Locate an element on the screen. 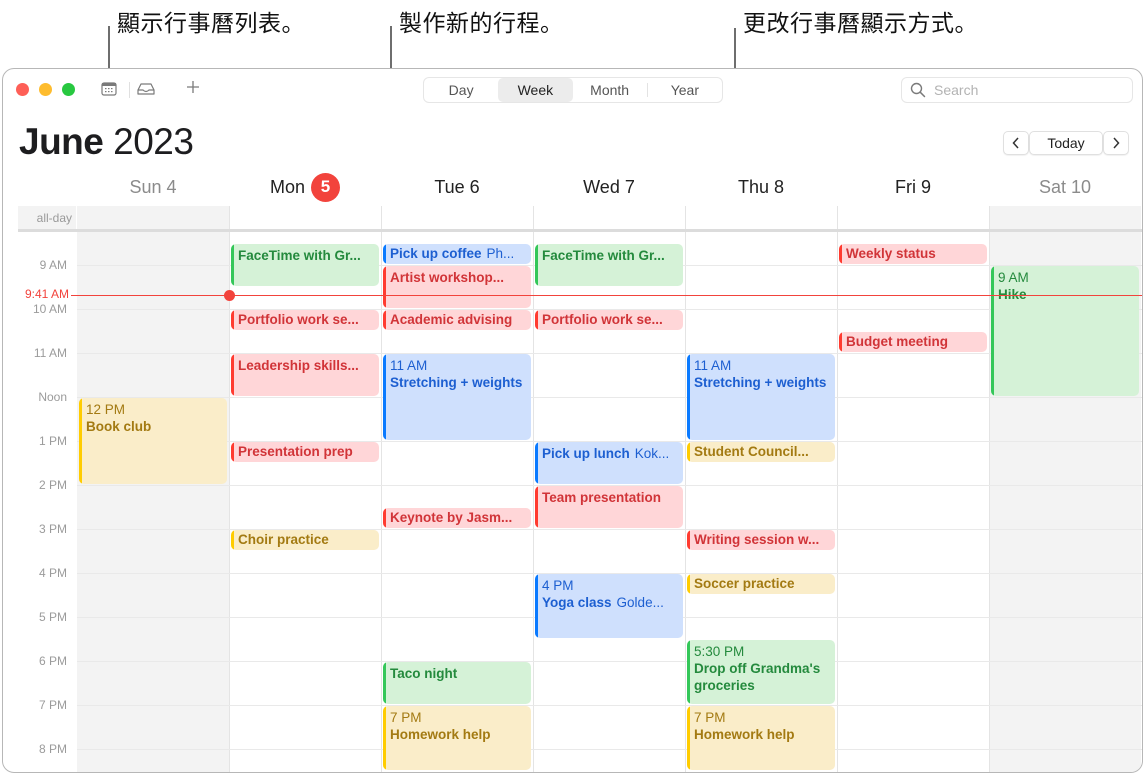  calendar-event: Choir practice is located at coordinates (305, 540).